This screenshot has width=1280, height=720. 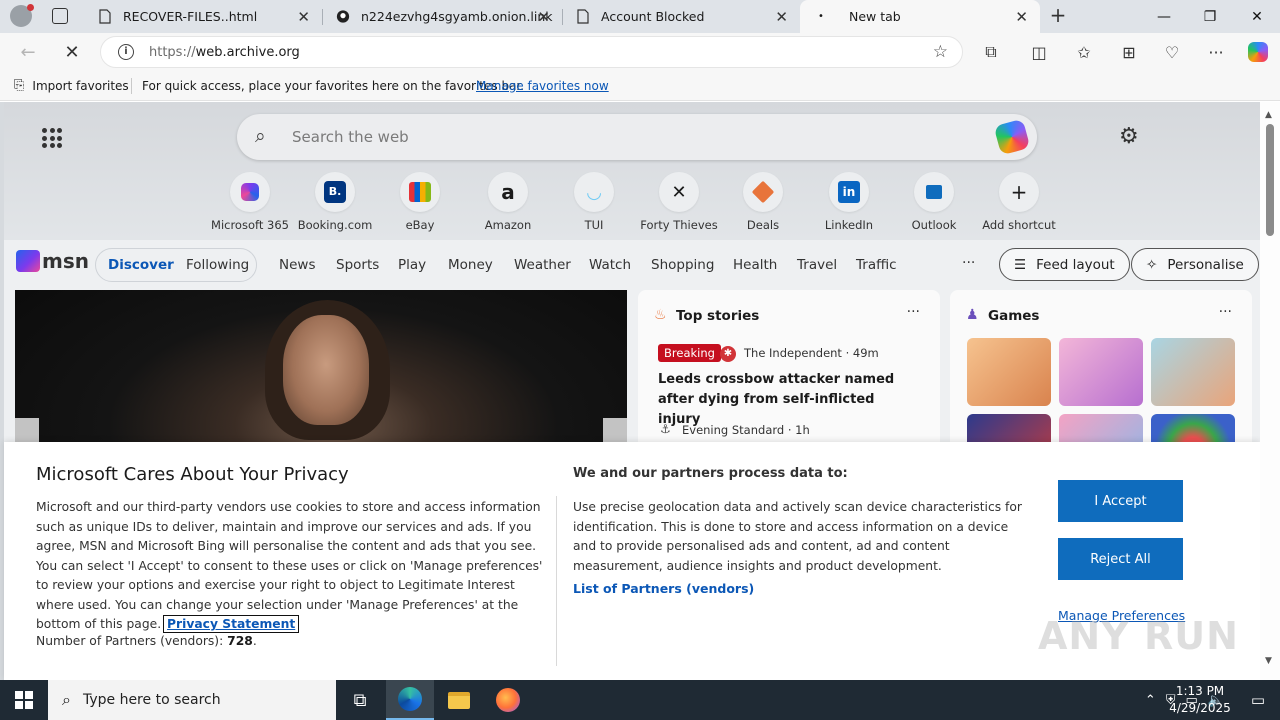 I want to click on tab-onion-link: n224ezvhg4sgyamb.onion.link ✕, so click(x=442, y=16).